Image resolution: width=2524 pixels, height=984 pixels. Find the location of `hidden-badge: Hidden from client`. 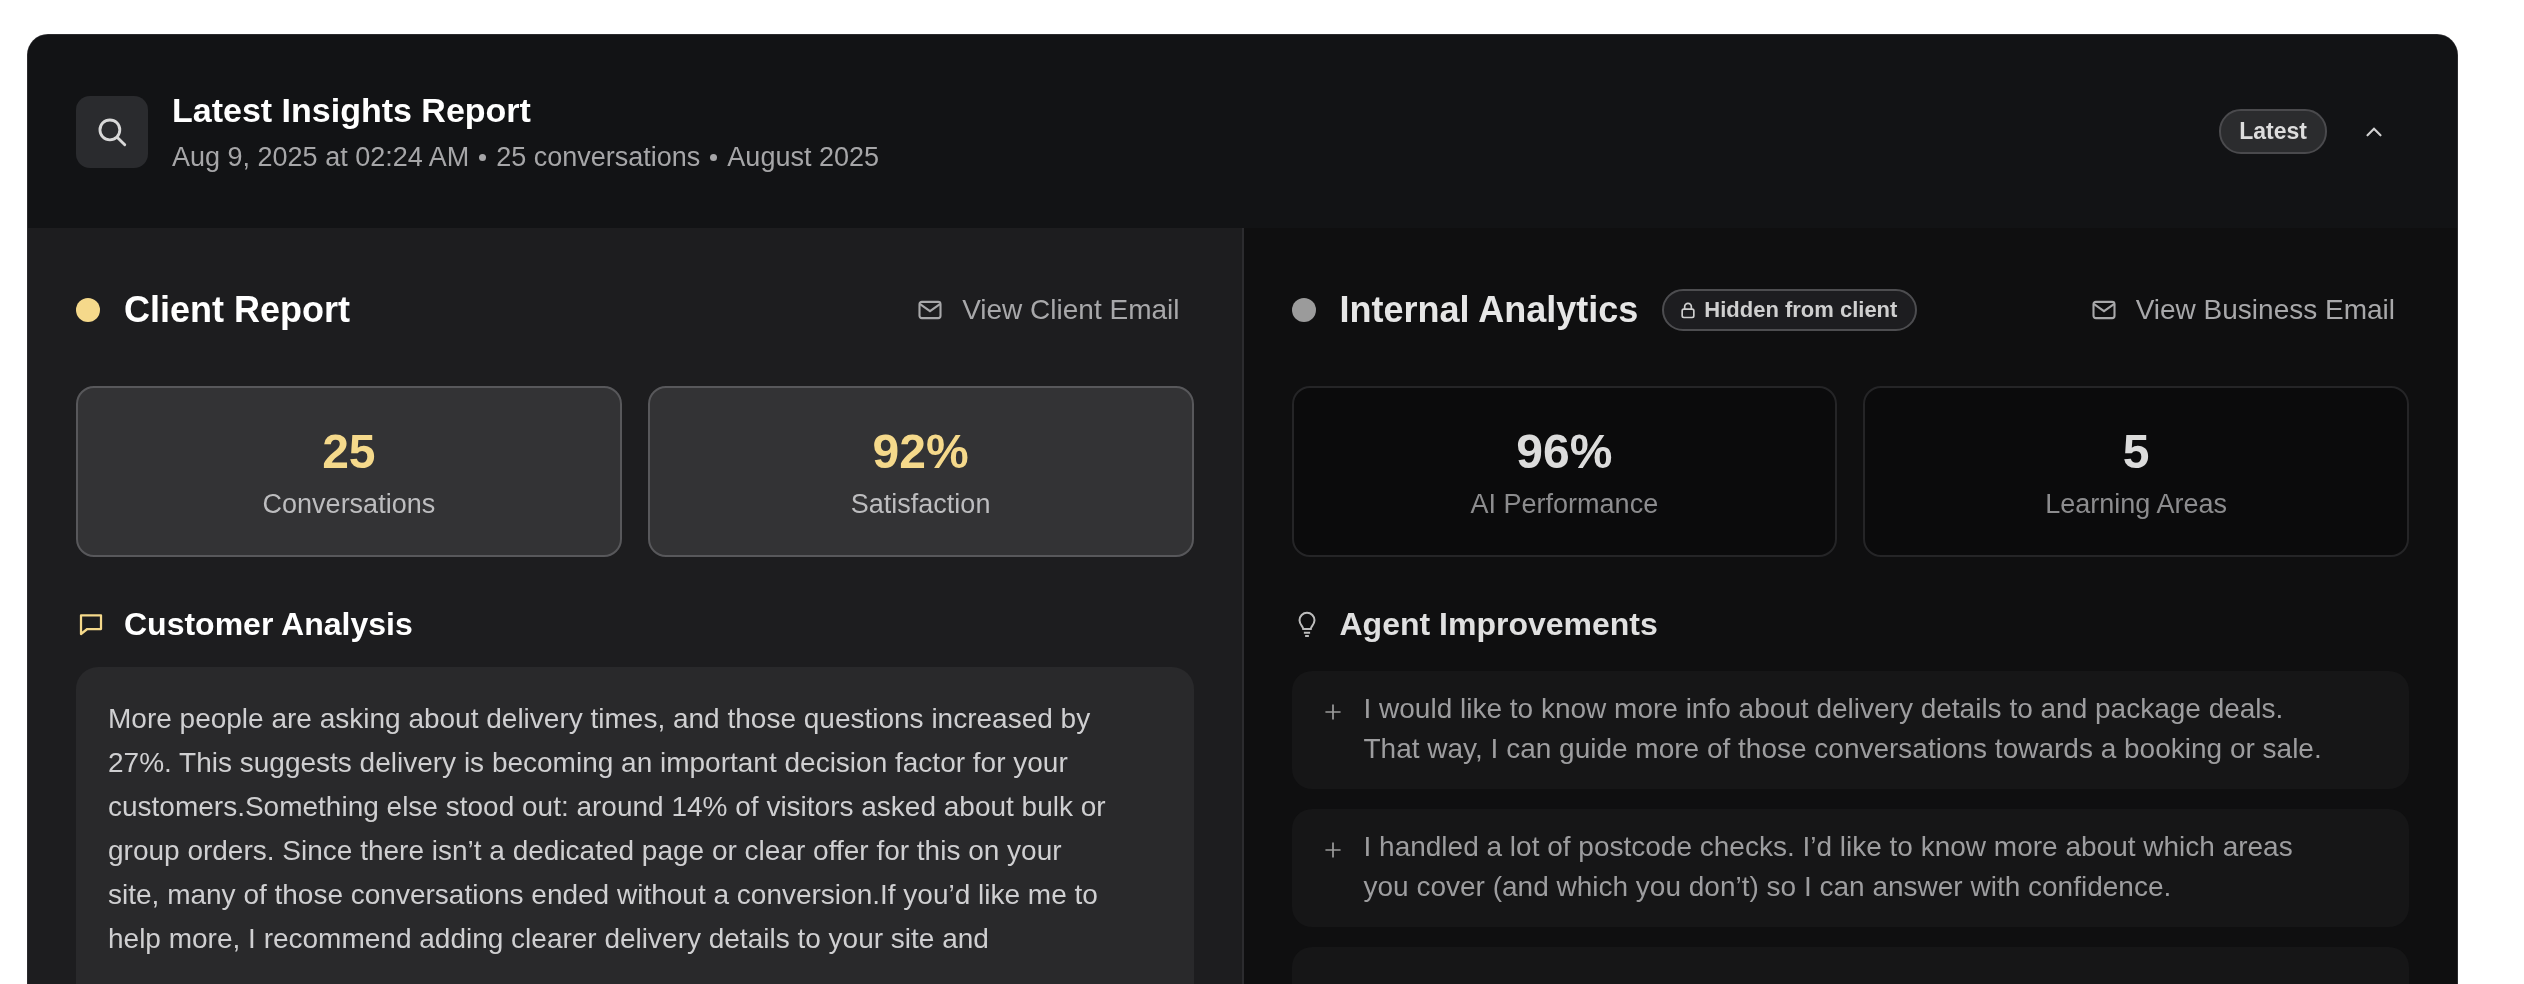

hidden-badge: Hidden from client is located at coordinates (1790, 310).